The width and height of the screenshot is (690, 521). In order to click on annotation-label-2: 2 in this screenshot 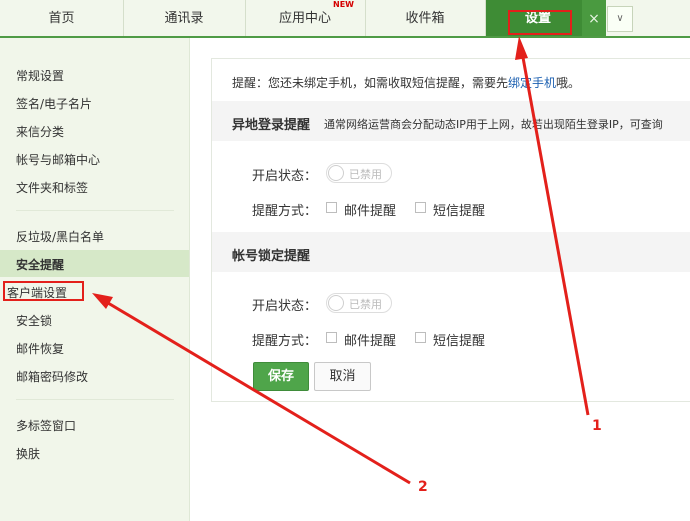, I will do `click(423, 487)`.